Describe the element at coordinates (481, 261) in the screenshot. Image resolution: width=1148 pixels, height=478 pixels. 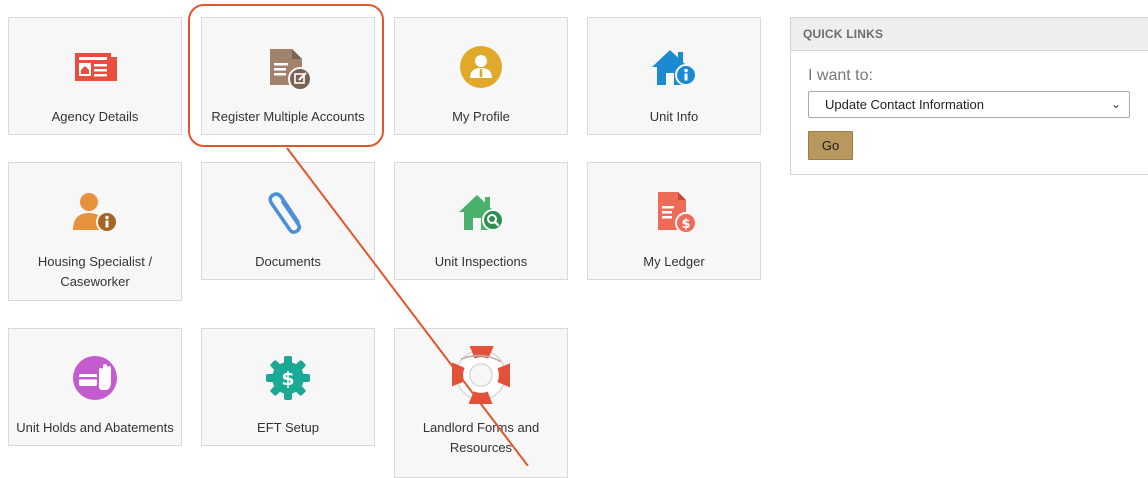
I see `tile-label: Unit Inspections` at that location.